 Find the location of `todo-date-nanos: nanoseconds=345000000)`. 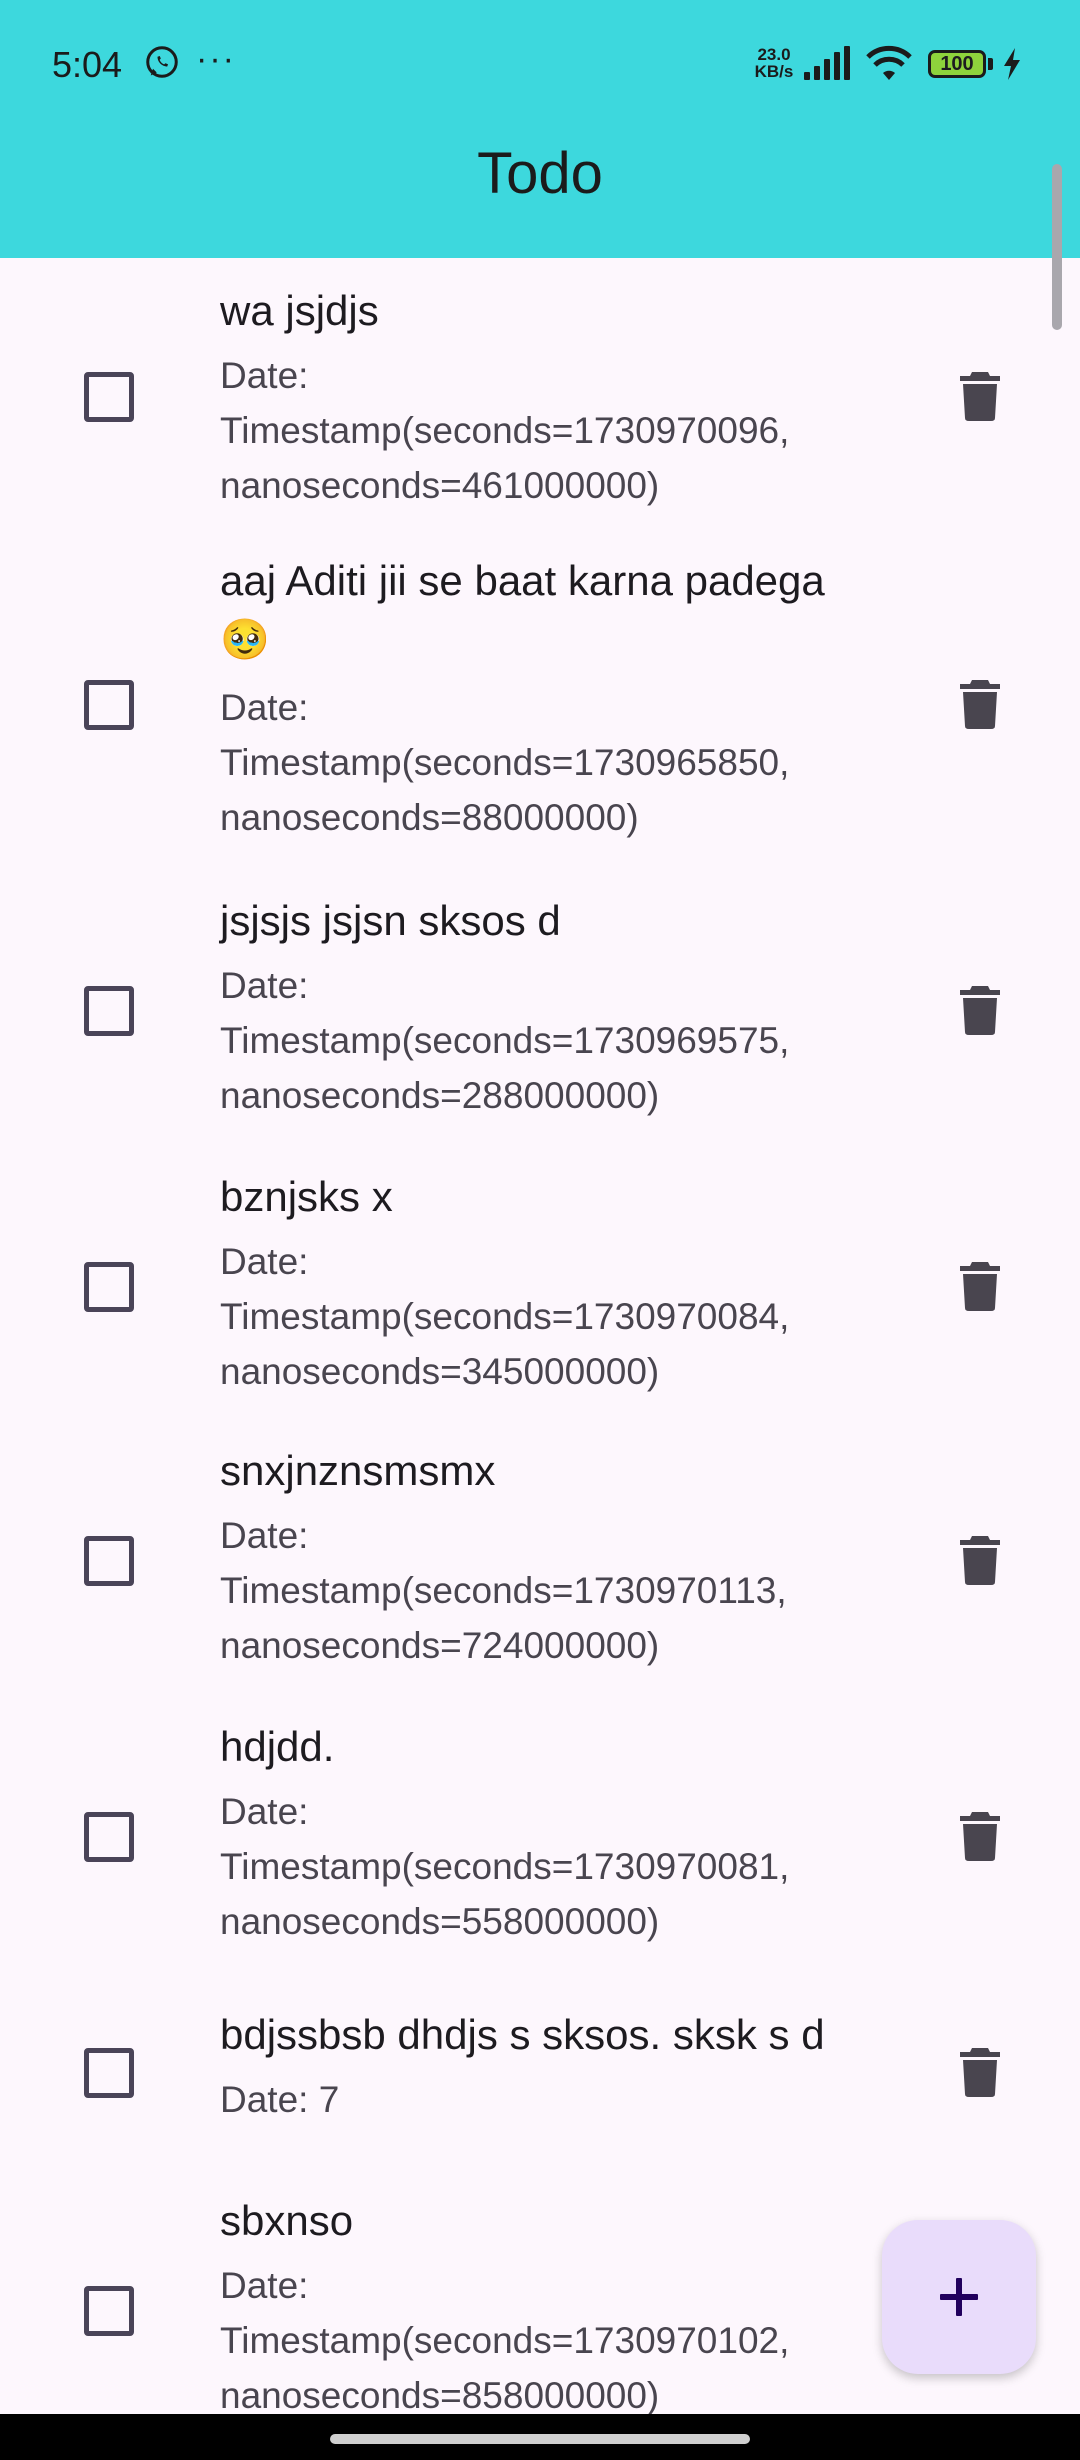

todo-date-nanos: nanoseconds=345000000) is located at coordinates (440, 1371).